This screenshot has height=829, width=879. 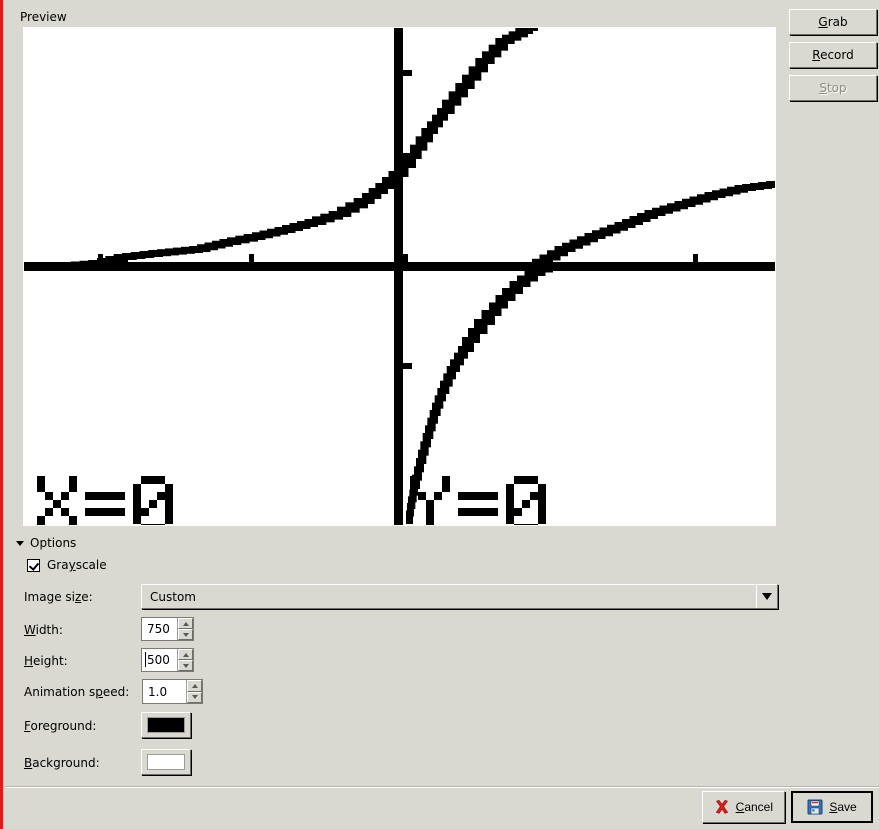 I want to click on record-button: Record, so click(x=833, y=55).